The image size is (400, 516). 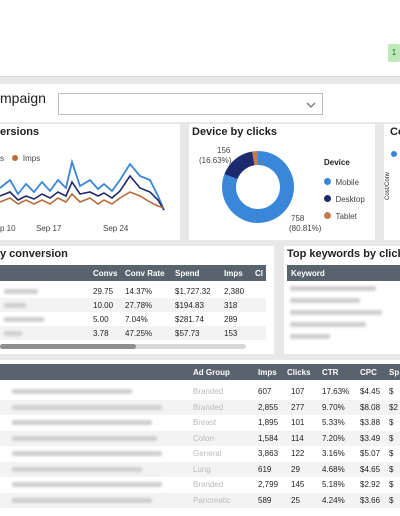 I want to click on table-cell: 589, so click(x=265, y=500).